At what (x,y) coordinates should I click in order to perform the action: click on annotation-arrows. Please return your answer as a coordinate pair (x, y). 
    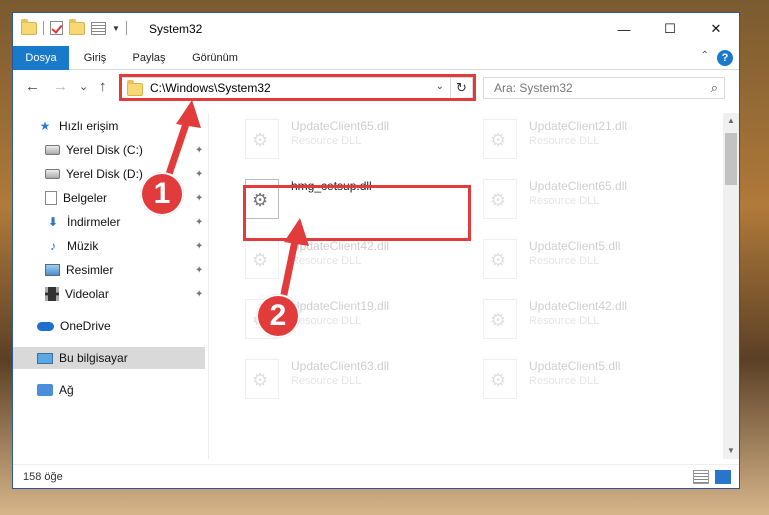
    Looking at the image, I should click on (235, 204).